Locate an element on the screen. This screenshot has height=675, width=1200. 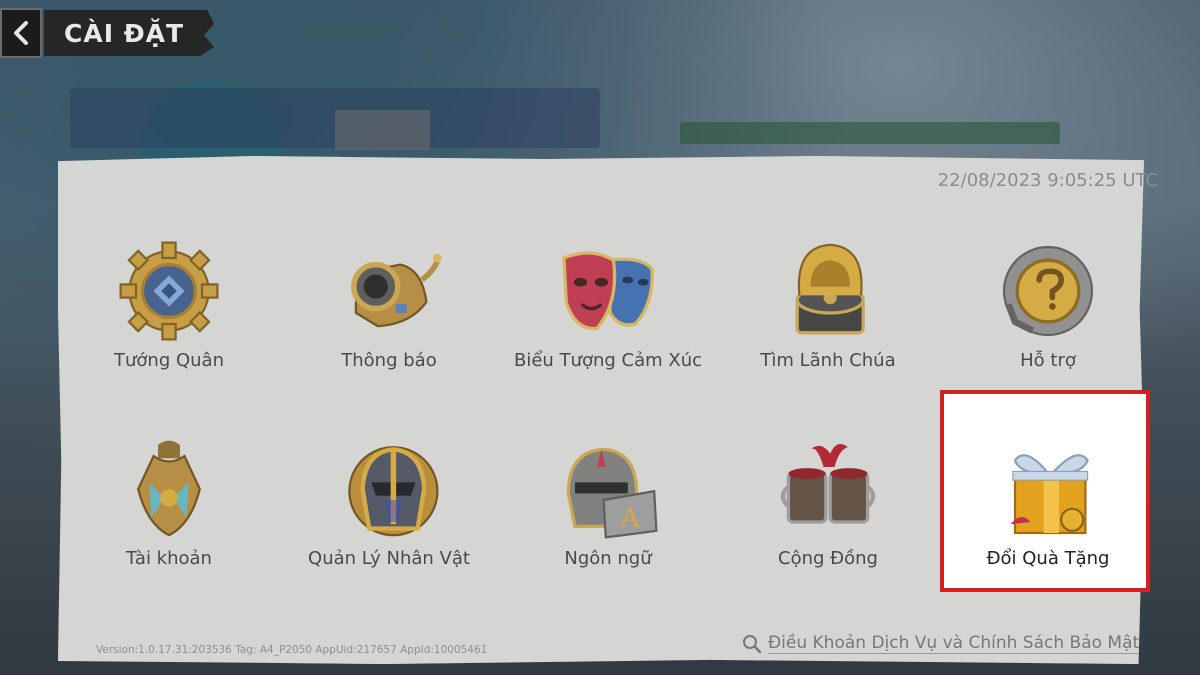
tile-language: A Ngôn ngữ is located at coordinates (608, 519).